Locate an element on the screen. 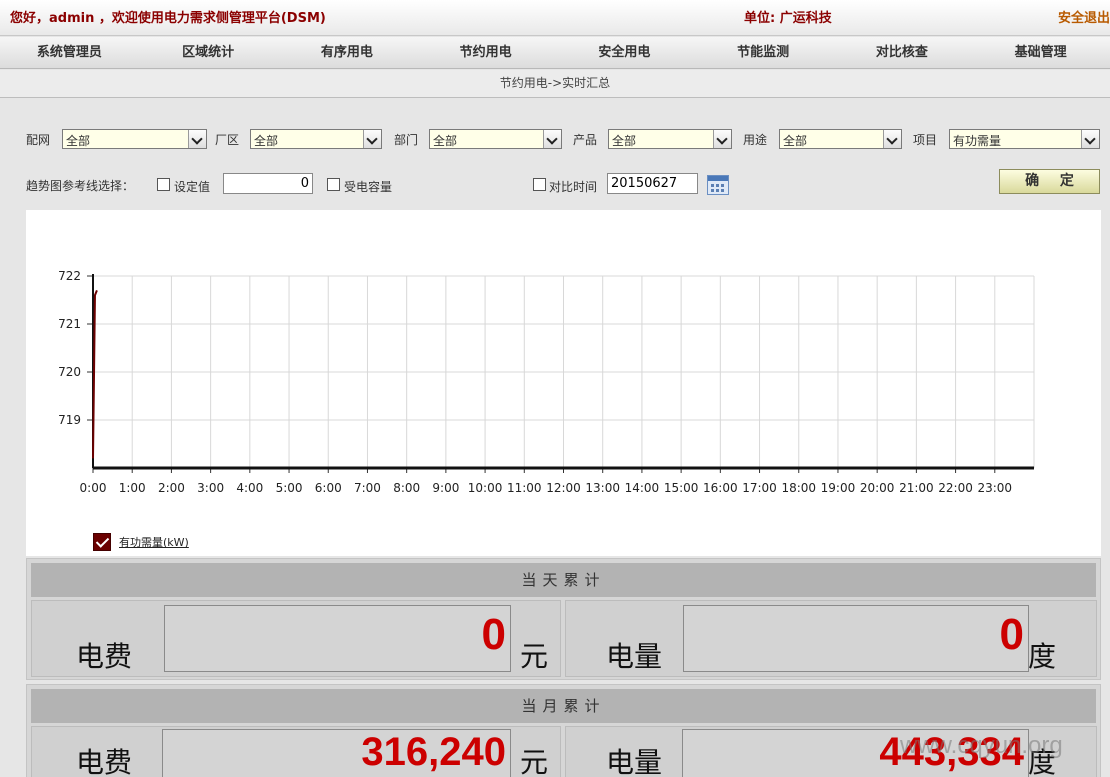 Image resolution: width=1110 pixels, height=777 pixels. capacity-label: 受电容量 is located at coordinates (368, 187).